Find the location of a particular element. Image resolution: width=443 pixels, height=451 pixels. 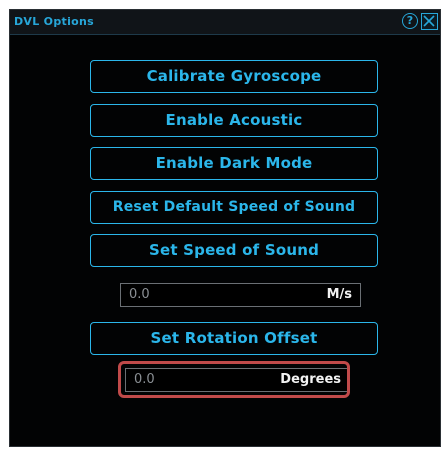

reset-default-speed-of-sound-button: Reset Default Speed of Sound is located at coordinates (234, 207).